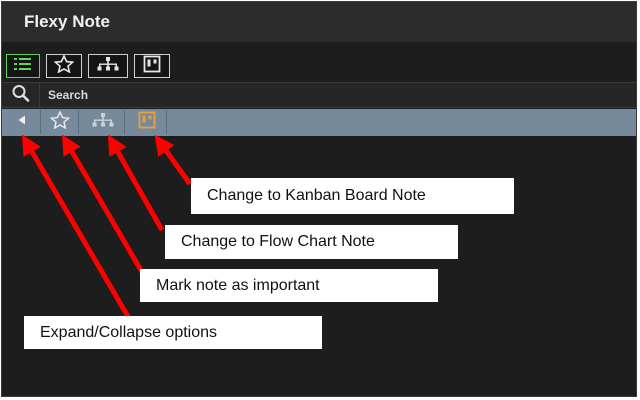 This screenshot has width=640, height=400. I want to click on expand-callout: Expand/Collapse options, so click(173, 332).